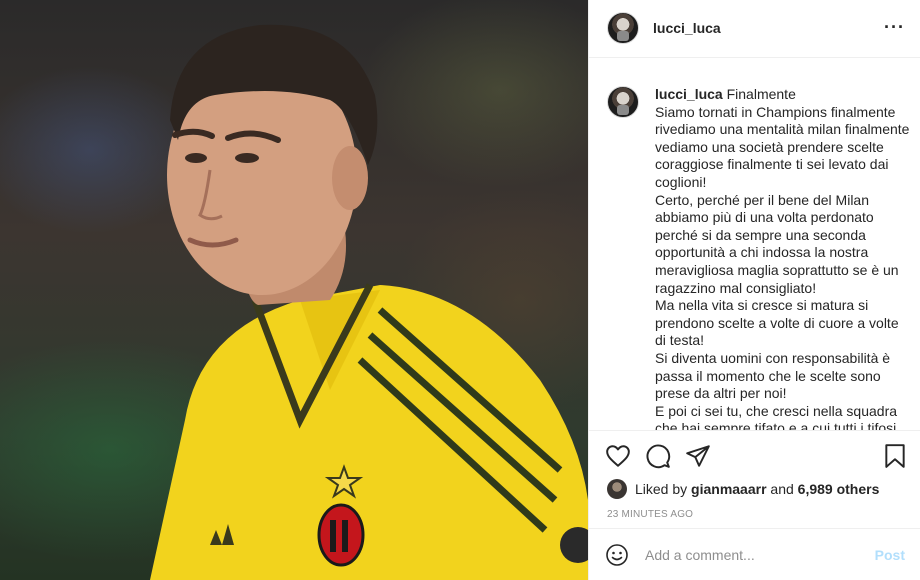 The height and width of the screenshot is (580, 920). What do you see at coordinates (687, 28) in the screenshot?
I see `author-username: lucci_luca` at bounding box center [687, 28].